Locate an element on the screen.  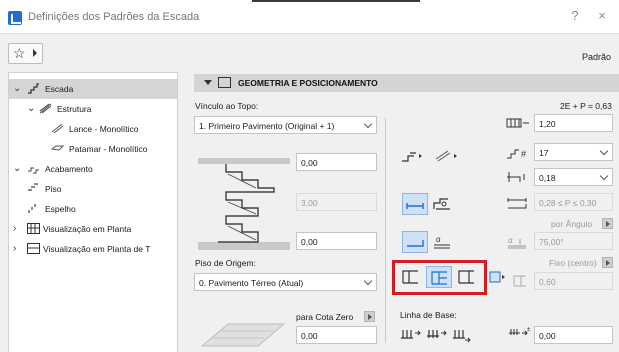
tree-item-label: Acabamento is located at coordinates (69, 169).